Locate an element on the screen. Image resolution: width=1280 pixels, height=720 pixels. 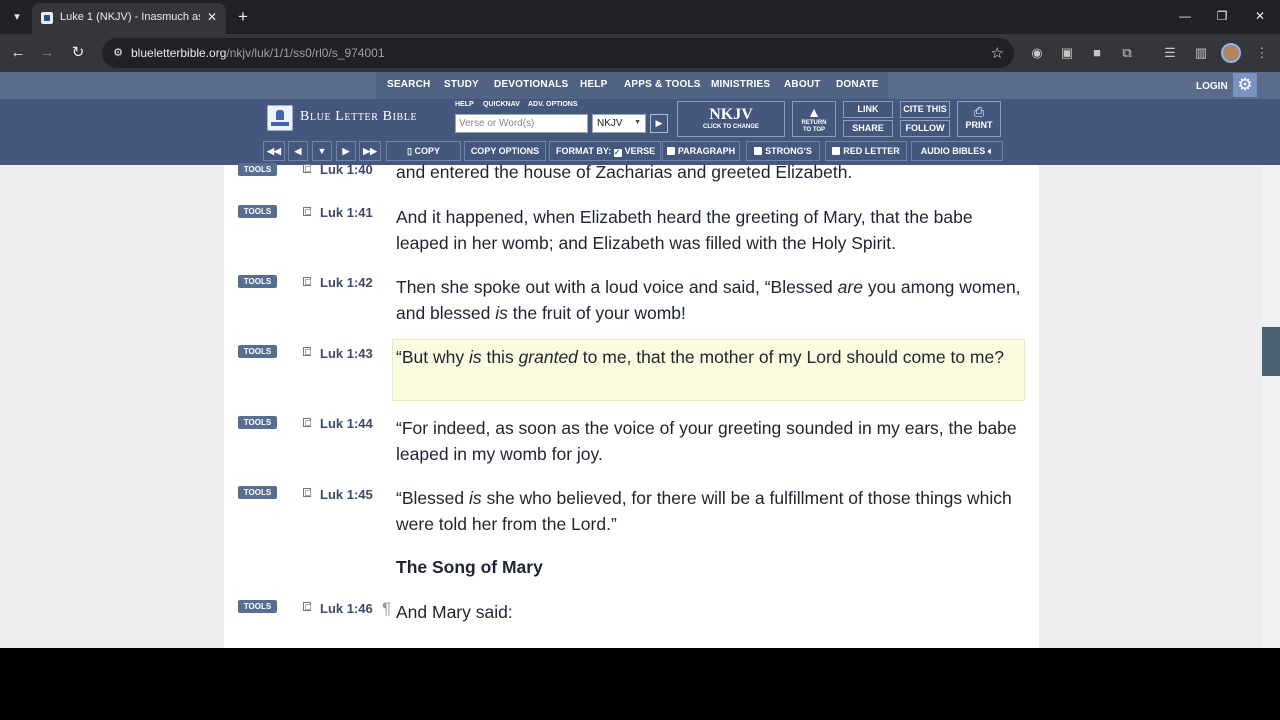
scrollbar-thumb is located at coordinates (1271, 351).